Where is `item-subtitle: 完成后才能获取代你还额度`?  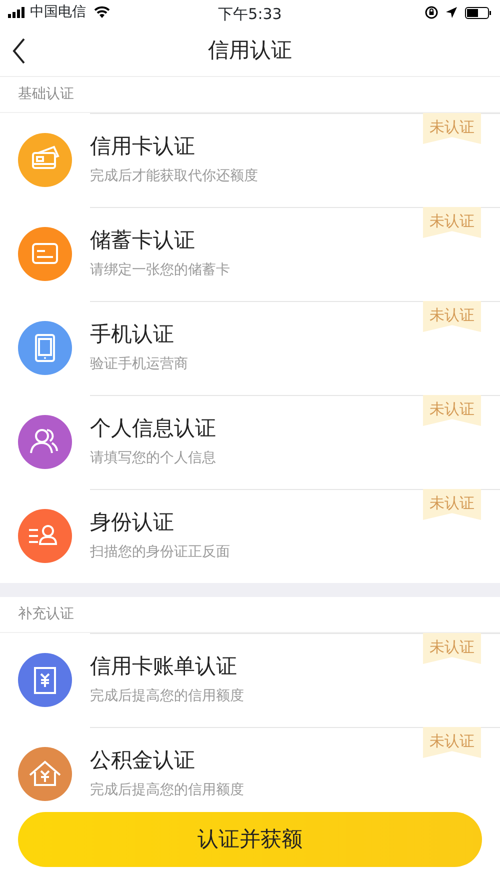
item-subtitle: 完成后才能获取代你还额度 is located at coordinates (174, 176).